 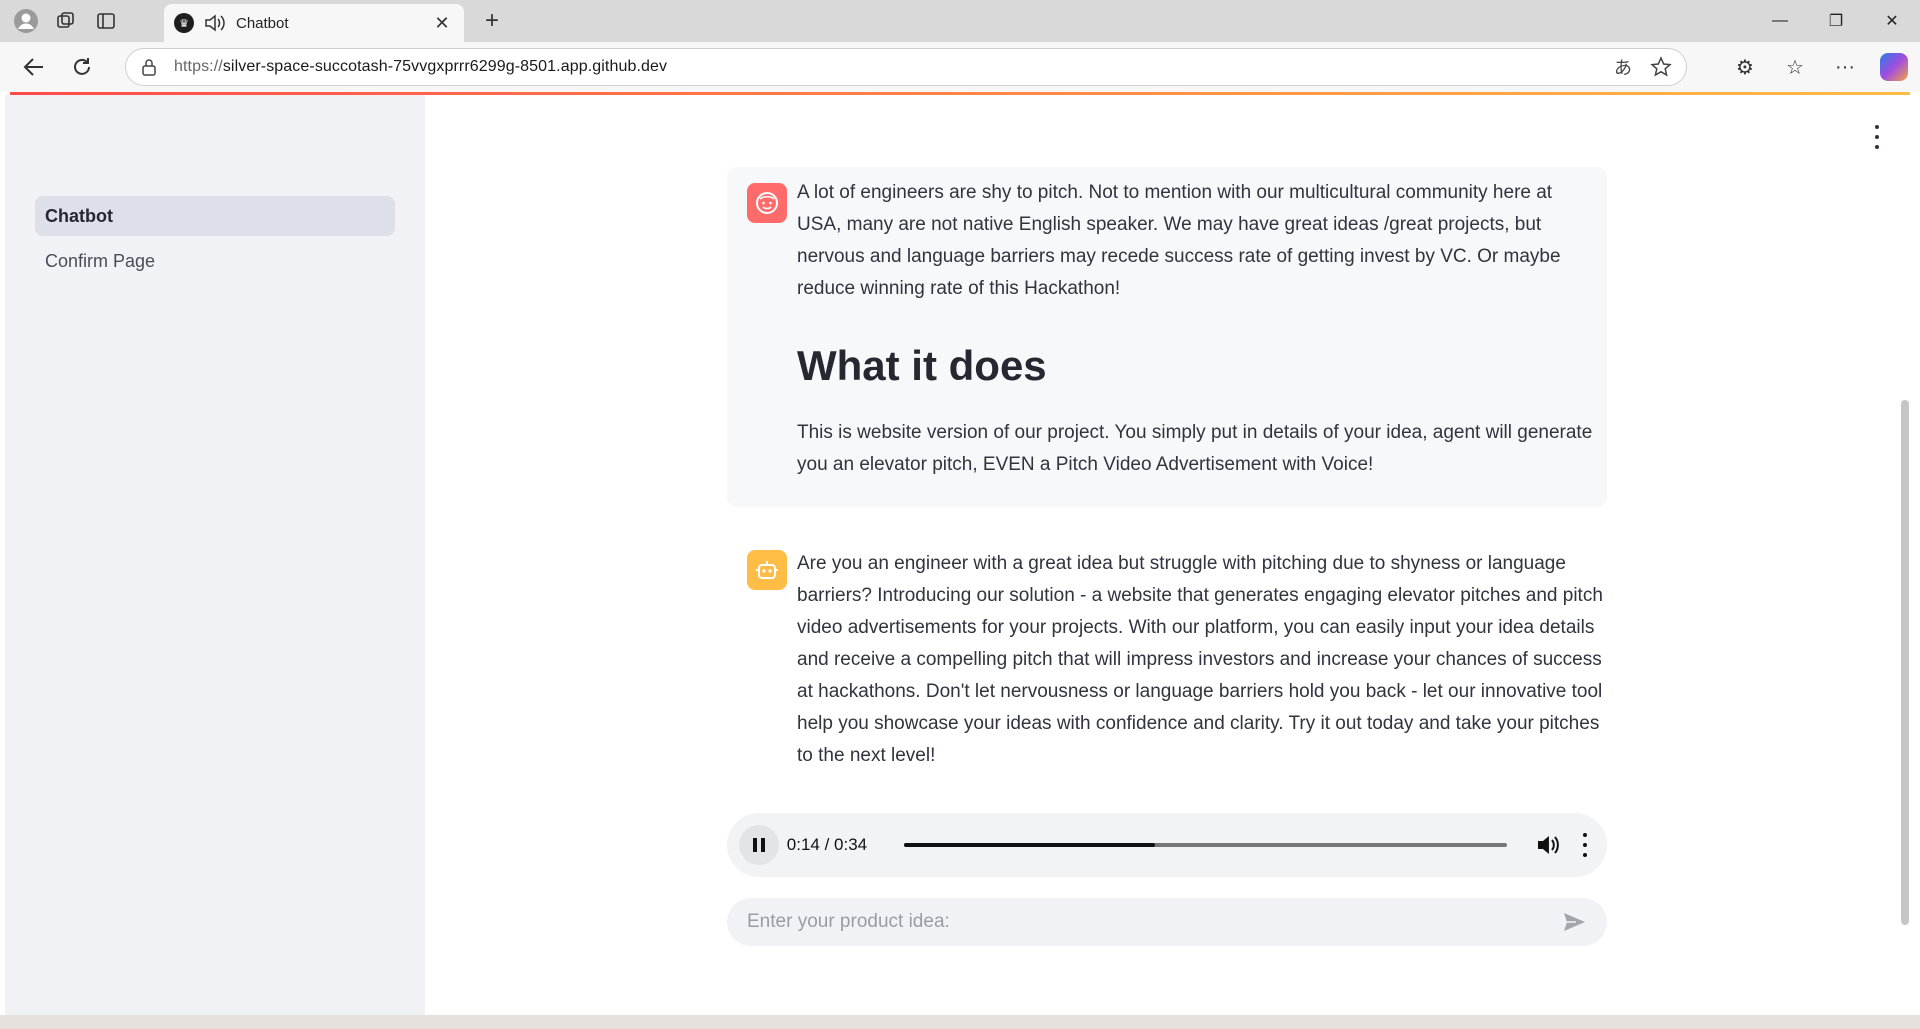 What do you see at coordinates (1780, 21) in the screenshot?
I see `minimize-button: —` at bounding box center [1780, 21].